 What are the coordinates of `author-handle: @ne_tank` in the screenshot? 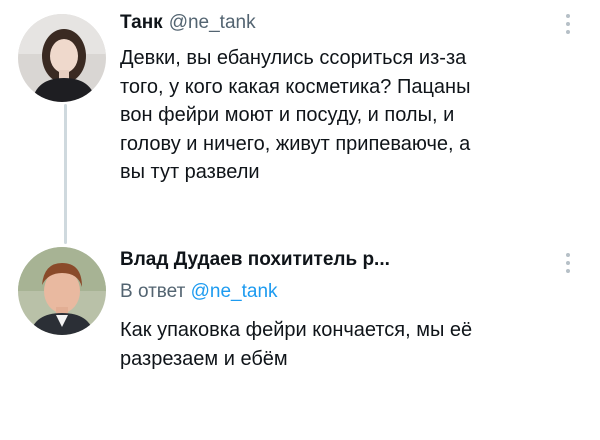 It's located at (212, 22).